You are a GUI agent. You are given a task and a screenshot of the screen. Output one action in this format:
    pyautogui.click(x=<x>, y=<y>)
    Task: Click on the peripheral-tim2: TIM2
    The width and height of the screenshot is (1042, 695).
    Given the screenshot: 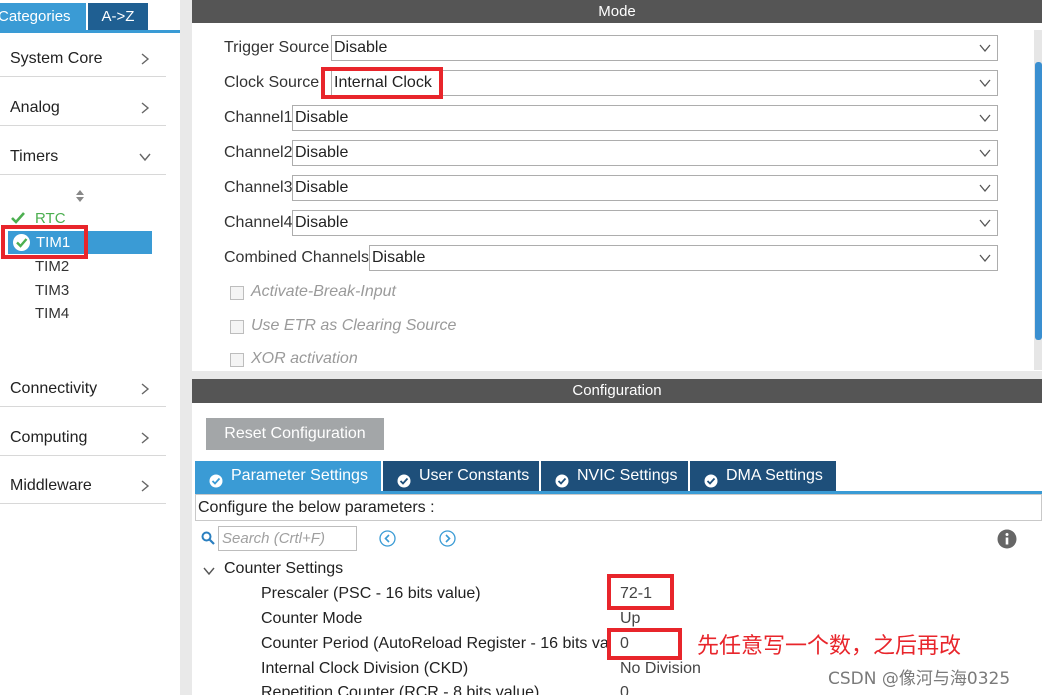 What is the action you would take?
    pyautogui.click(x=52, y=266)
    